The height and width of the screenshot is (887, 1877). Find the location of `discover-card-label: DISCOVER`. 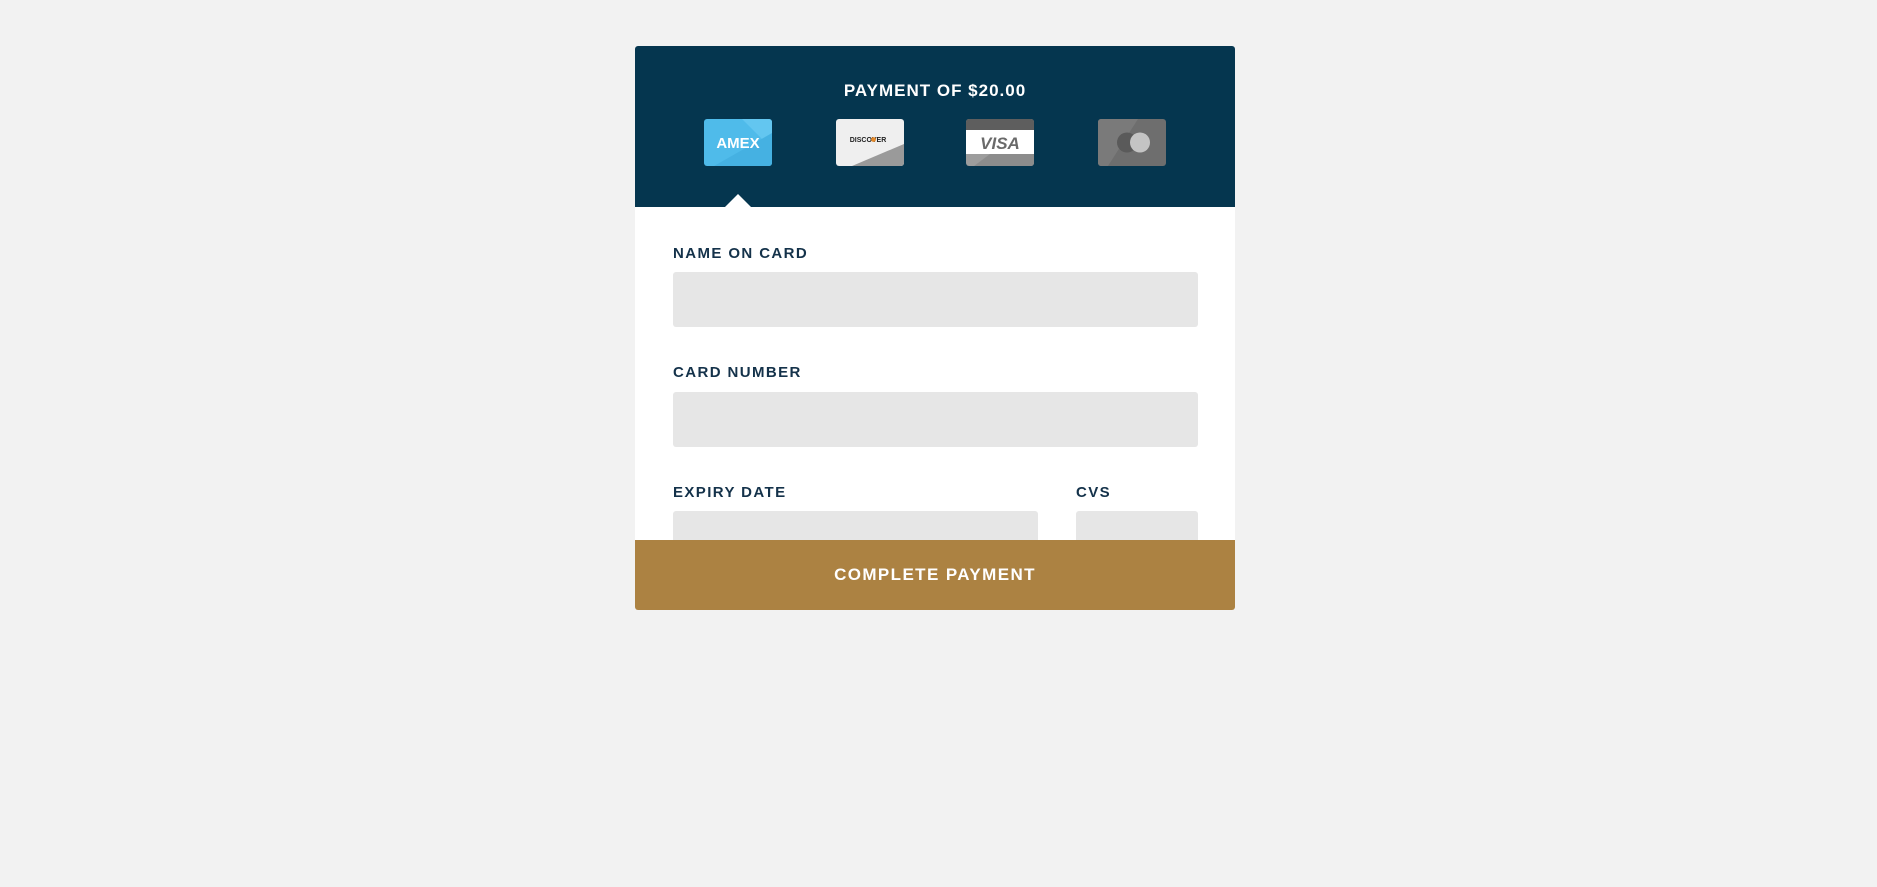

discover-card-label: DISCOVER is located at coordinates (868, 140).